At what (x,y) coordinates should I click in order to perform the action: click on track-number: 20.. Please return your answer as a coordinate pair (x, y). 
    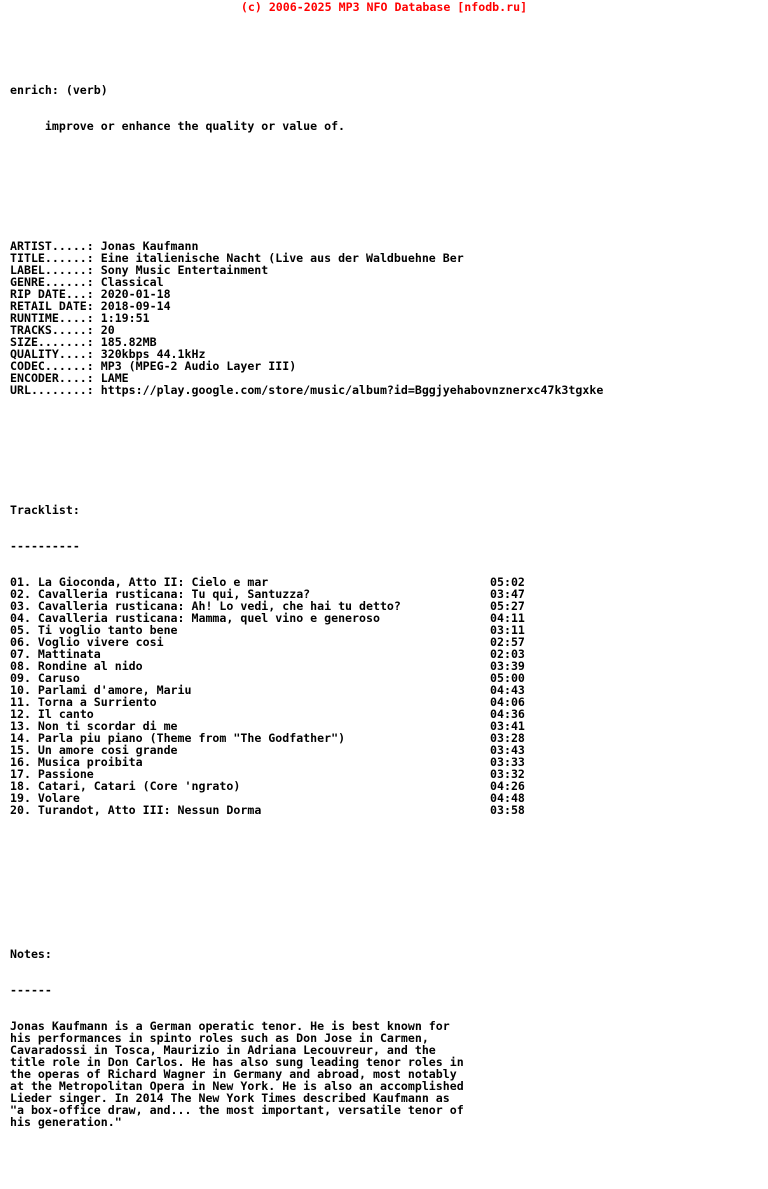
    Looking at the image, I should click on (20, 810).